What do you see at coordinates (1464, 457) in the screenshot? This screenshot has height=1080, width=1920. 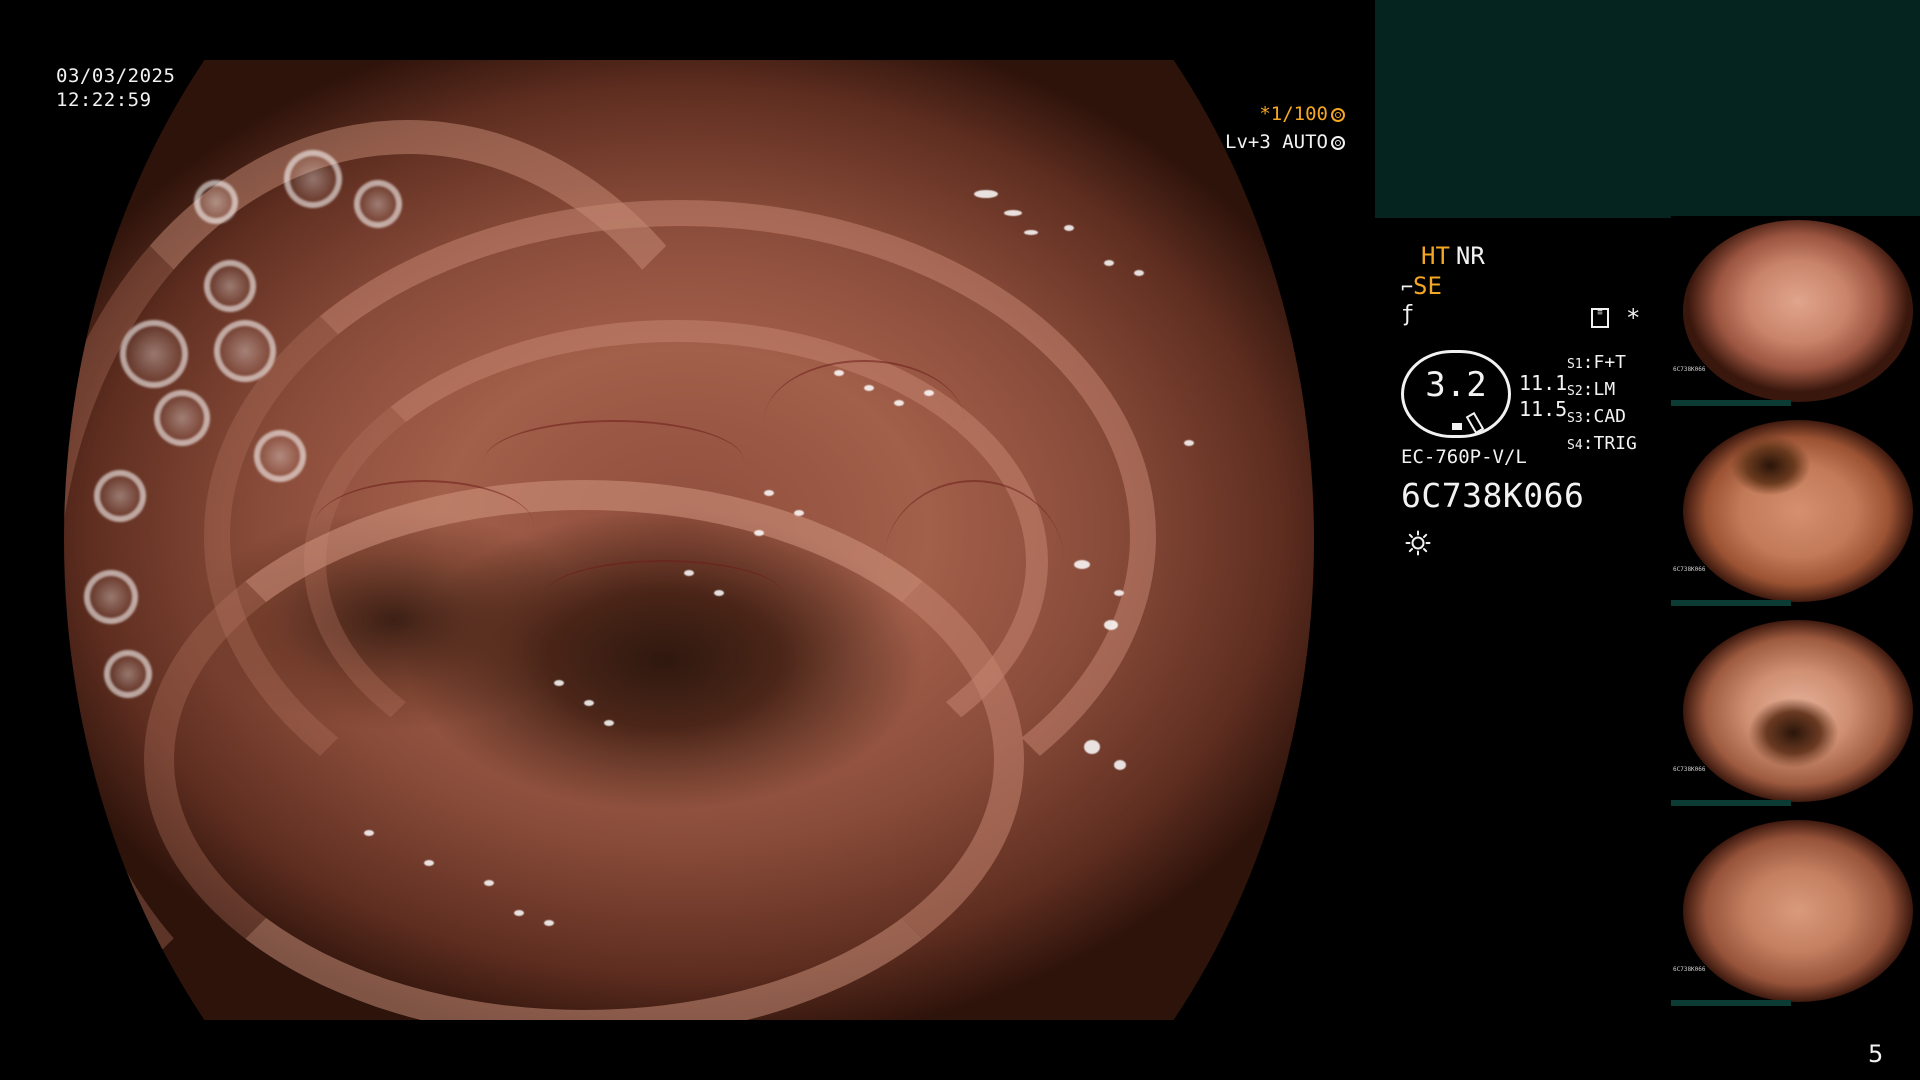 I see `scope-model: EC-760P-V/L` at bounding box center [1464, 457].